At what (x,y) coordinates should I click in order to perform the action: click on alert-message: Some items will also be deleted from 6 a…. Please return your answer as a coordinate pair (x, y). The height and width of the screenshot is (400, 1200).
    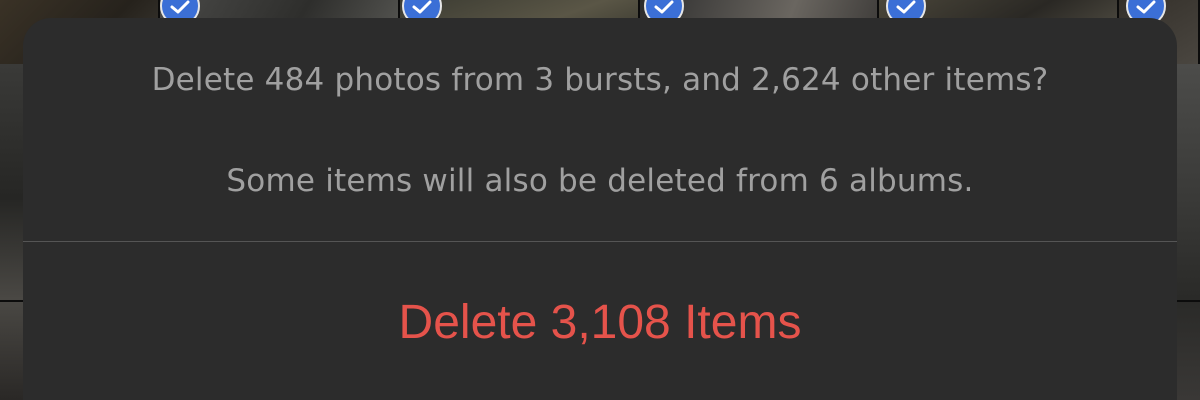
    Looking at the image, I should click on (600, 181).